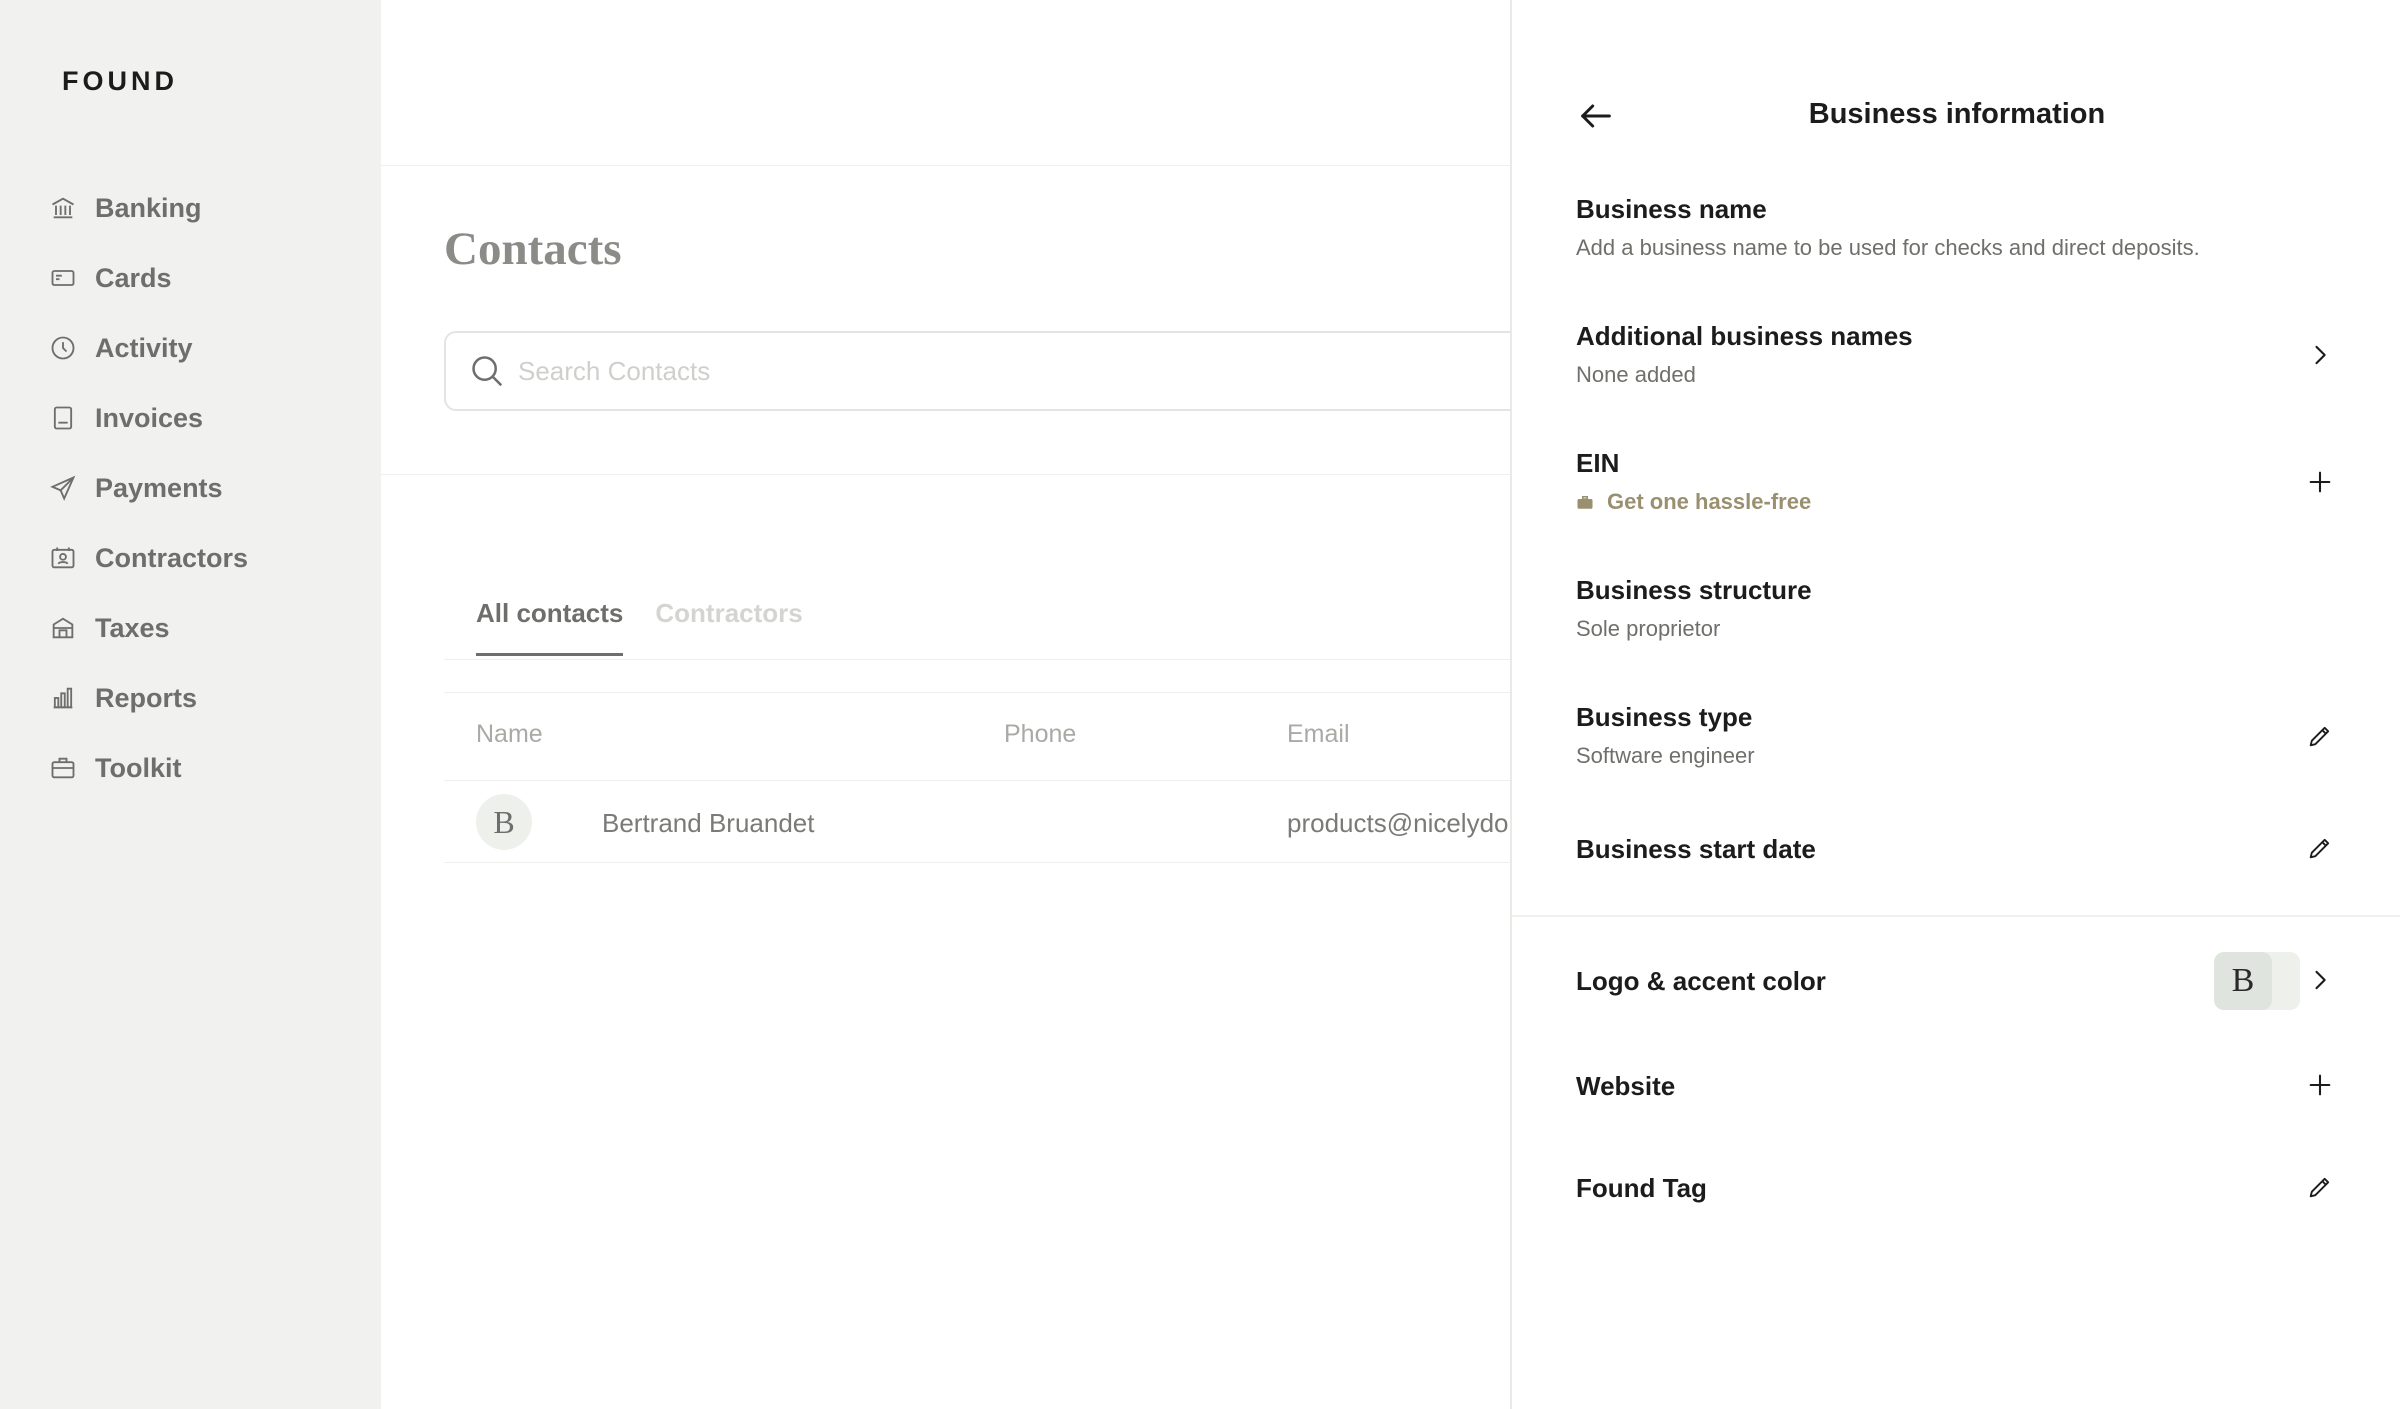 The width and height of the screenshot is (2400, 1409). What do you see at coordinates (1956, 916) in the screenshot?
I see `panel-divider` at bounding box center [1956, 916].